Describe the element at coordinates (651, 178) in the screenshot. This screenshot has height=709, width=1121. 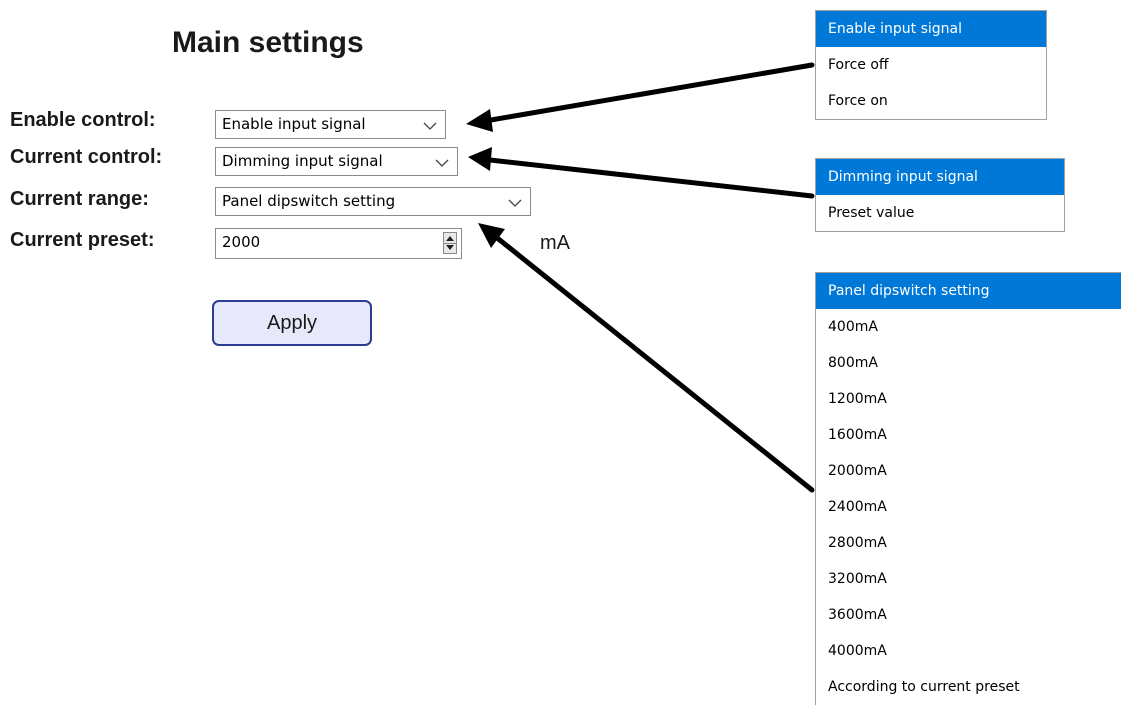
I see `arrow-line-current-control` at that location.